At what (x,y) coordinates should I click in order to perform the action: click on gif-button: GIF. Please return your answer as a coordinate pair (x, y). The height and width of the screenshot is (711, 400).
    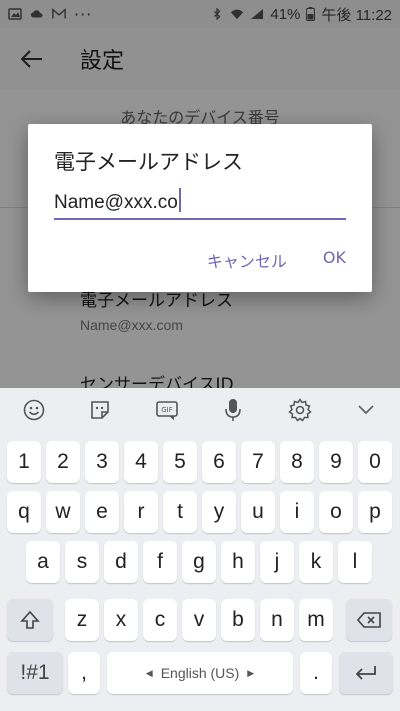
    Looking at the image, I should click on (167, 410).